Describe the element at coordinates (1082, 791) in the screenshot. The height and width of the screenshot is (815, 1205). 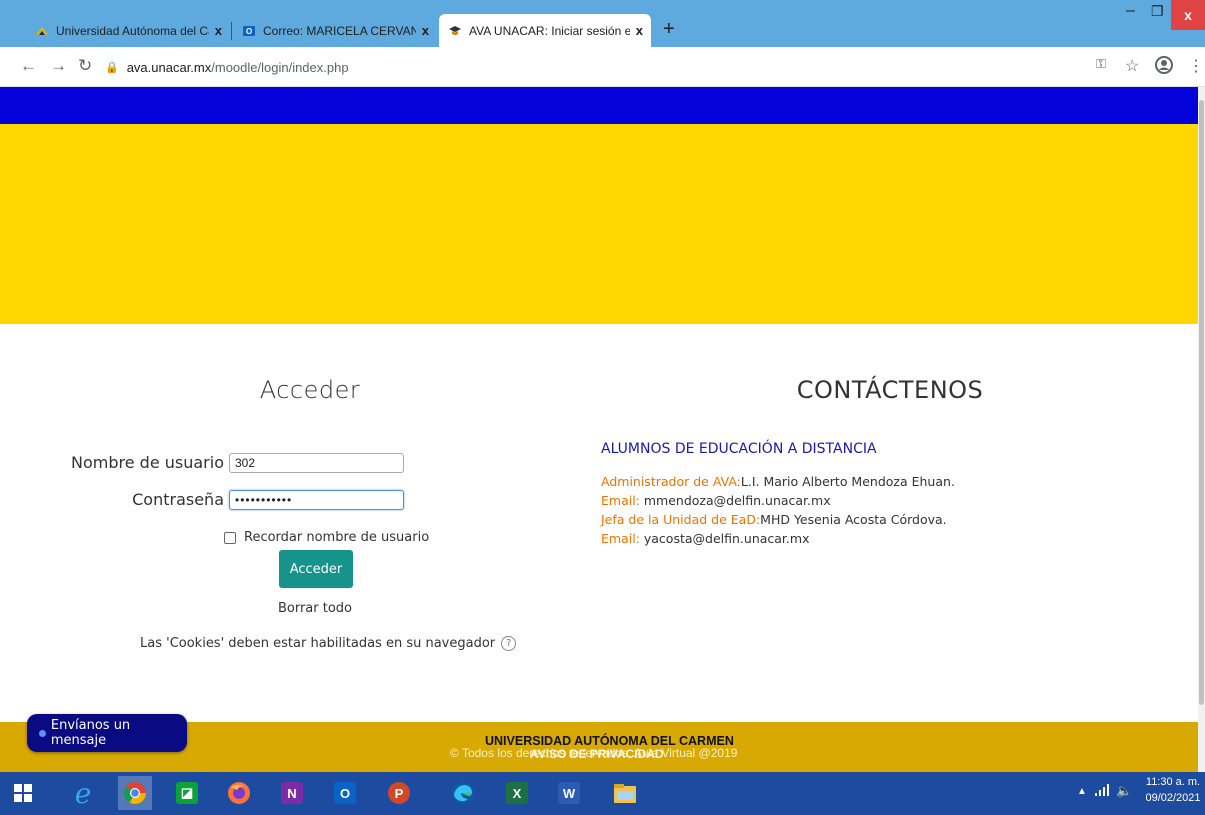
I see `tray-overflow-icon: ▲` at that location.